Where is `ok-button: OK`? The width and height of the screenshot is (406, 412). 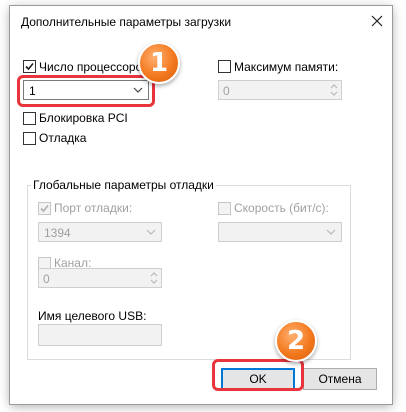
ok-button: OK is located at coordinates (258, 379).